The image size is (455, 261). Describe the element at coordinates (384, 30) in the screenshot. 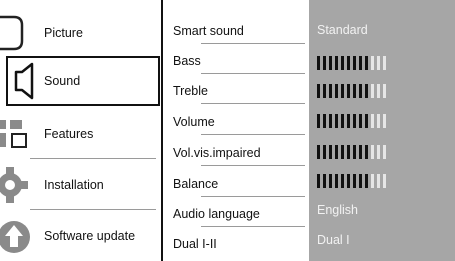

I see `smart-sound-value: Standard` at that location.